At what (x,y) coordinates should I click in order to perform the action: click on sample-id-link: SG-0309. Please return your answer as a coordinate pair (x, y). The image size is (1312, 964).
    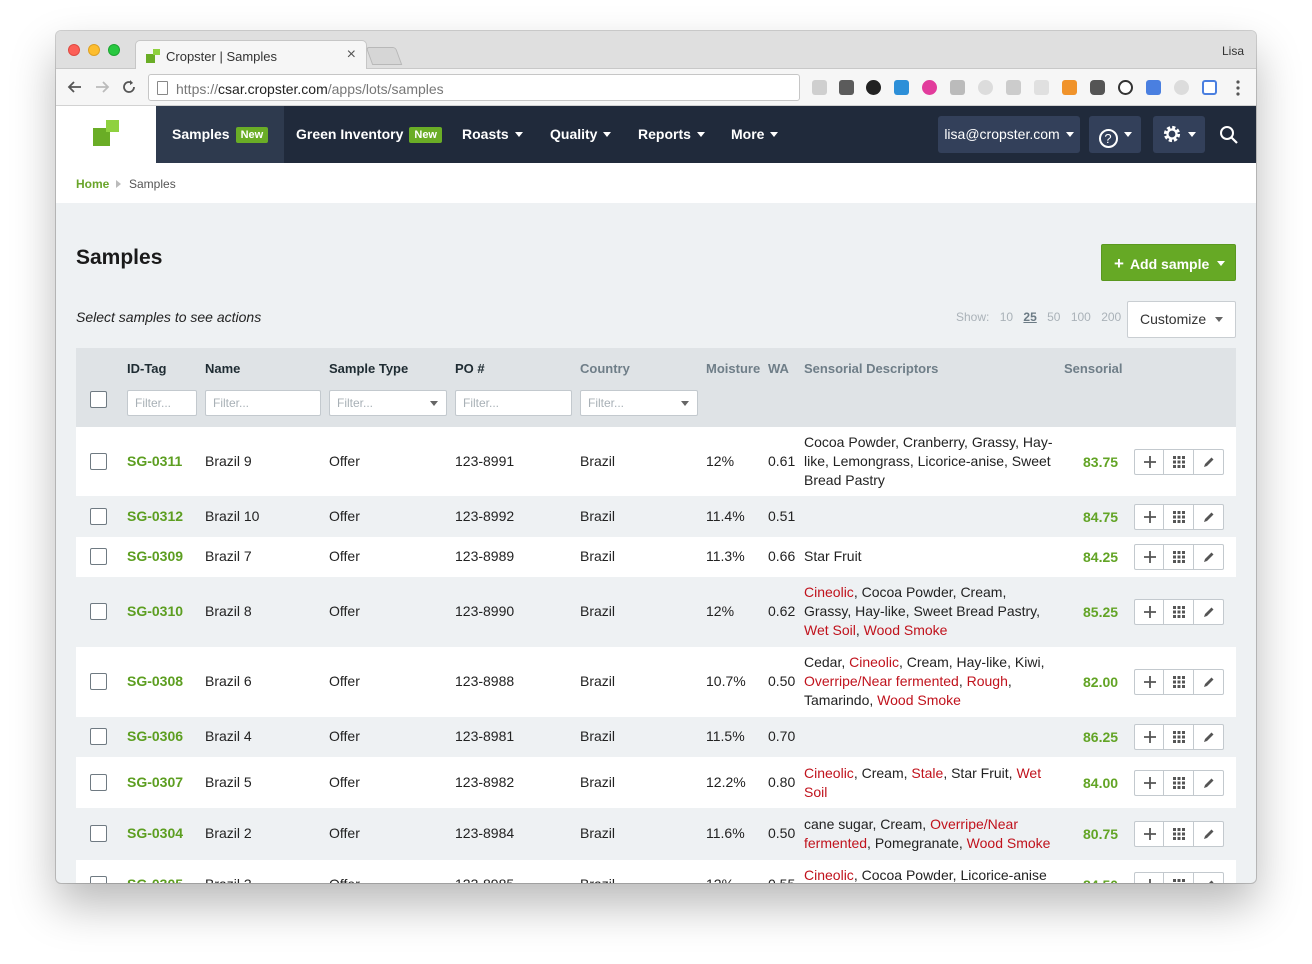
    Looking at the image, I should click on (155, 556).